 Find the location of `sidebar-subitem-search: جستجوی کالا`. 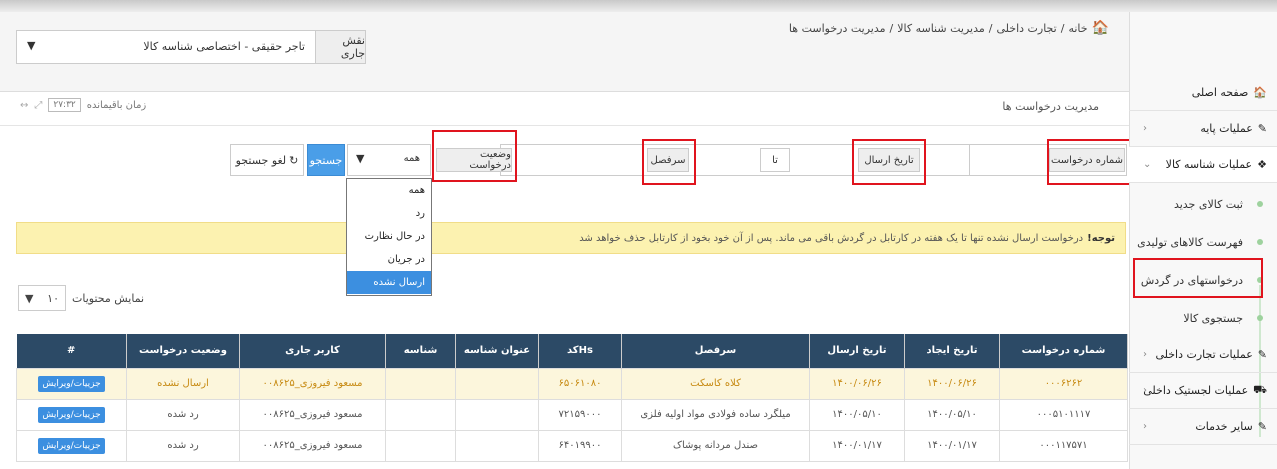

sidebar-subitem-search: جستجوی کالا is located at coordinates (1203, 318).